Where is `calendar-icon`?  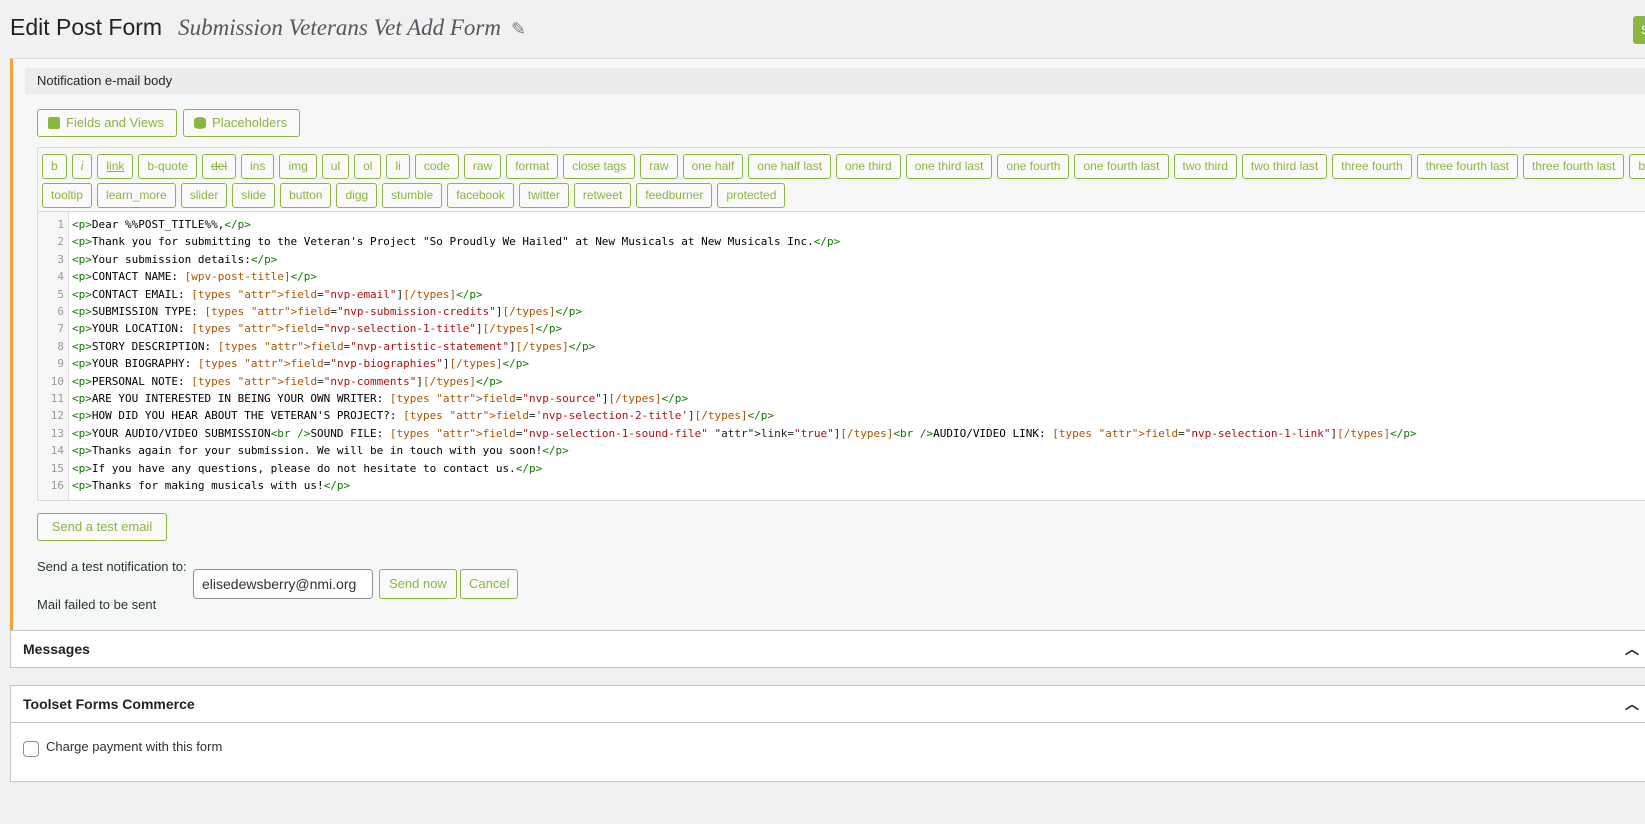
calendar-icon is located at coordinates (54, 123).